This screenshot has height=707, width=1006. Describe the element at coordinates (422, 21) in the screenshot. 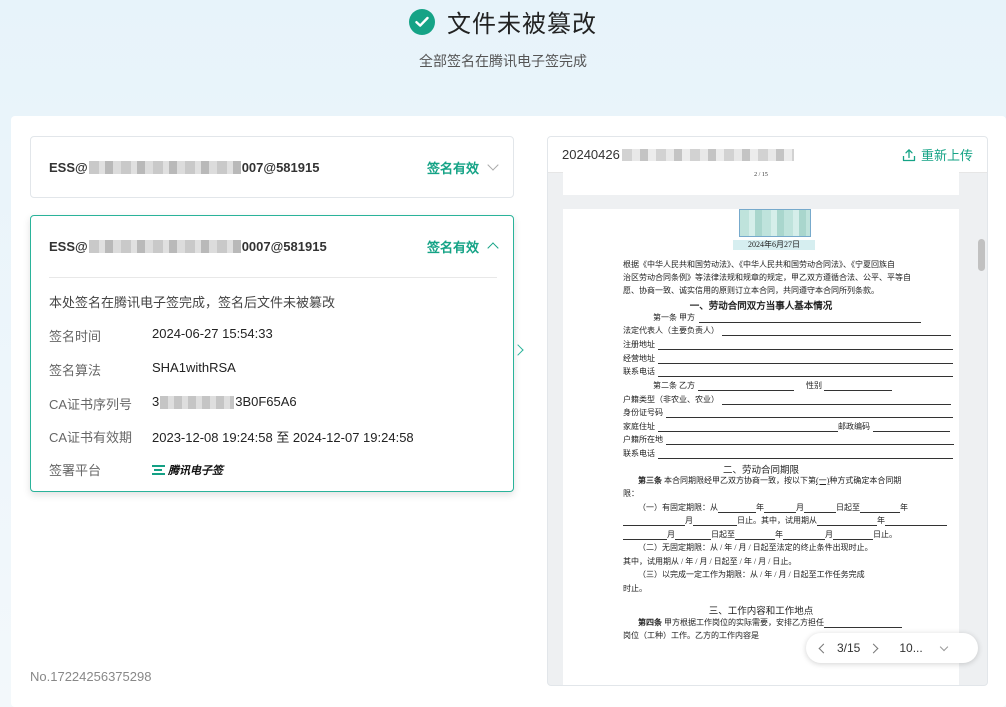

I see `check-circle-icon` at that location.